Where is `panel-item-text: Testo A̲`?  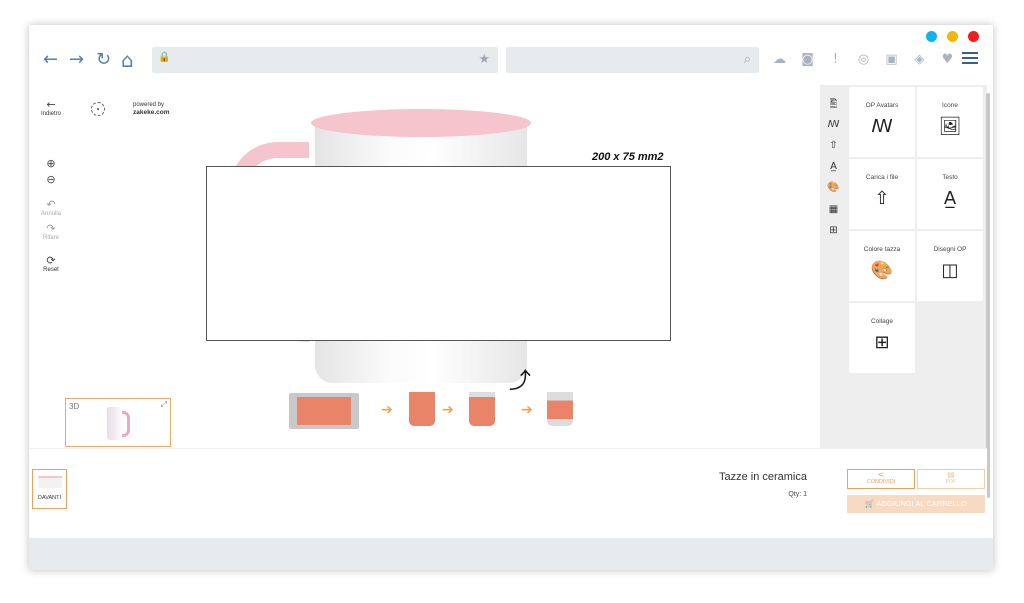 panel-item-text: Testo A̲ is located at coordinates (950, 194).